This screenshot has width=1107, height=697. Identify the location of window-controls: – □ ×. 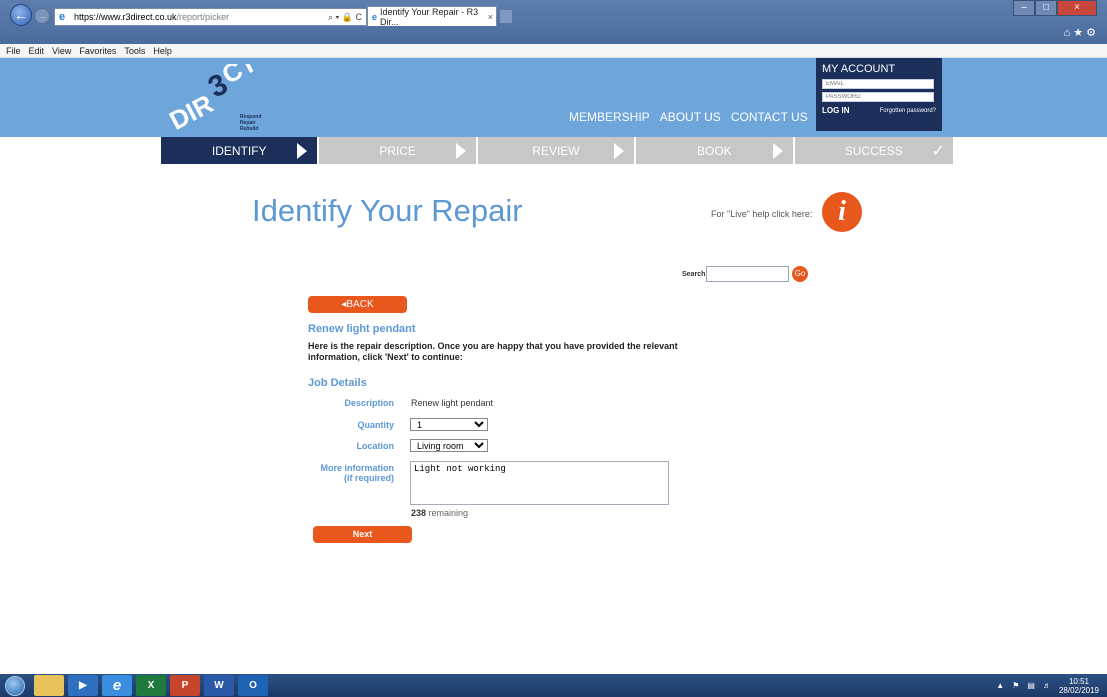
(1055, 8).